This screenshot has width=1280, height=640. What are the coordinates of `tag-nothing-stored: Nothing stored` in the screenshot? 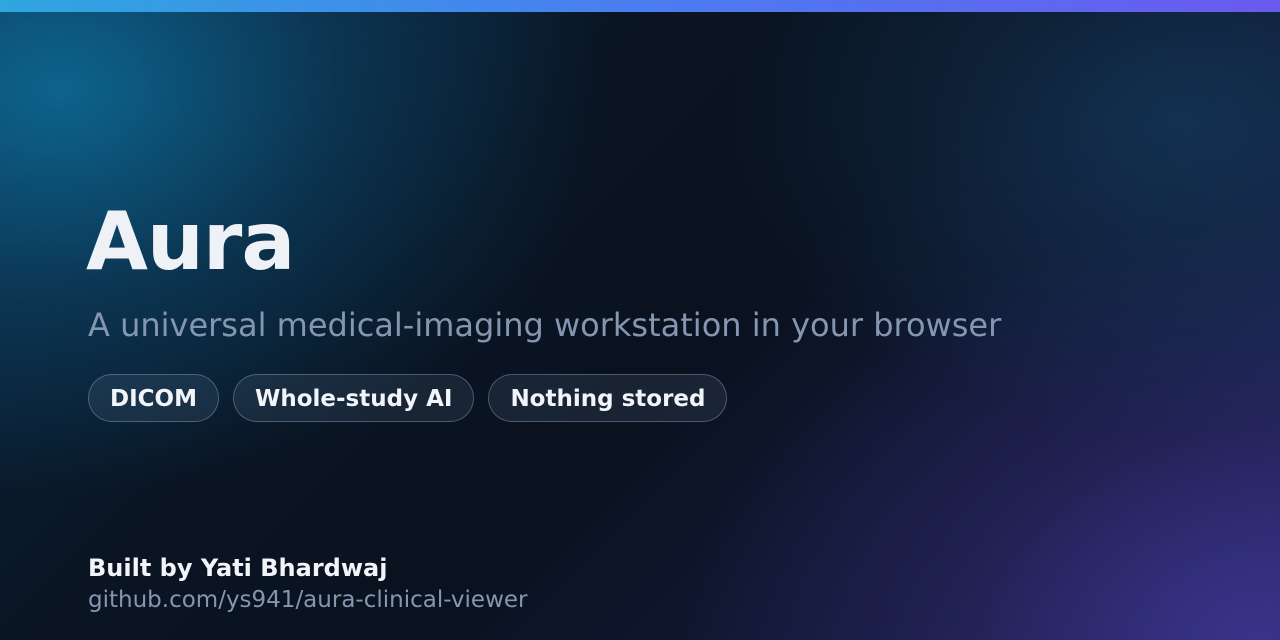 It's located at (608, 398).